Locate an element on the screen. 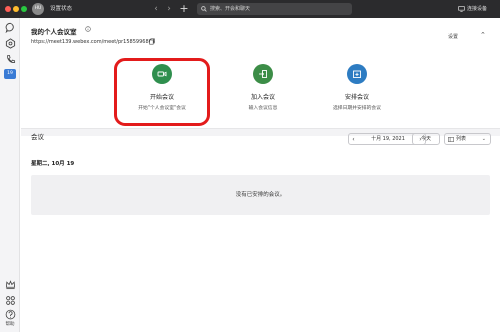 This screenshot has height=332, width=500. view-select: 列表 ⌄ is located at coordinates (467, 139).